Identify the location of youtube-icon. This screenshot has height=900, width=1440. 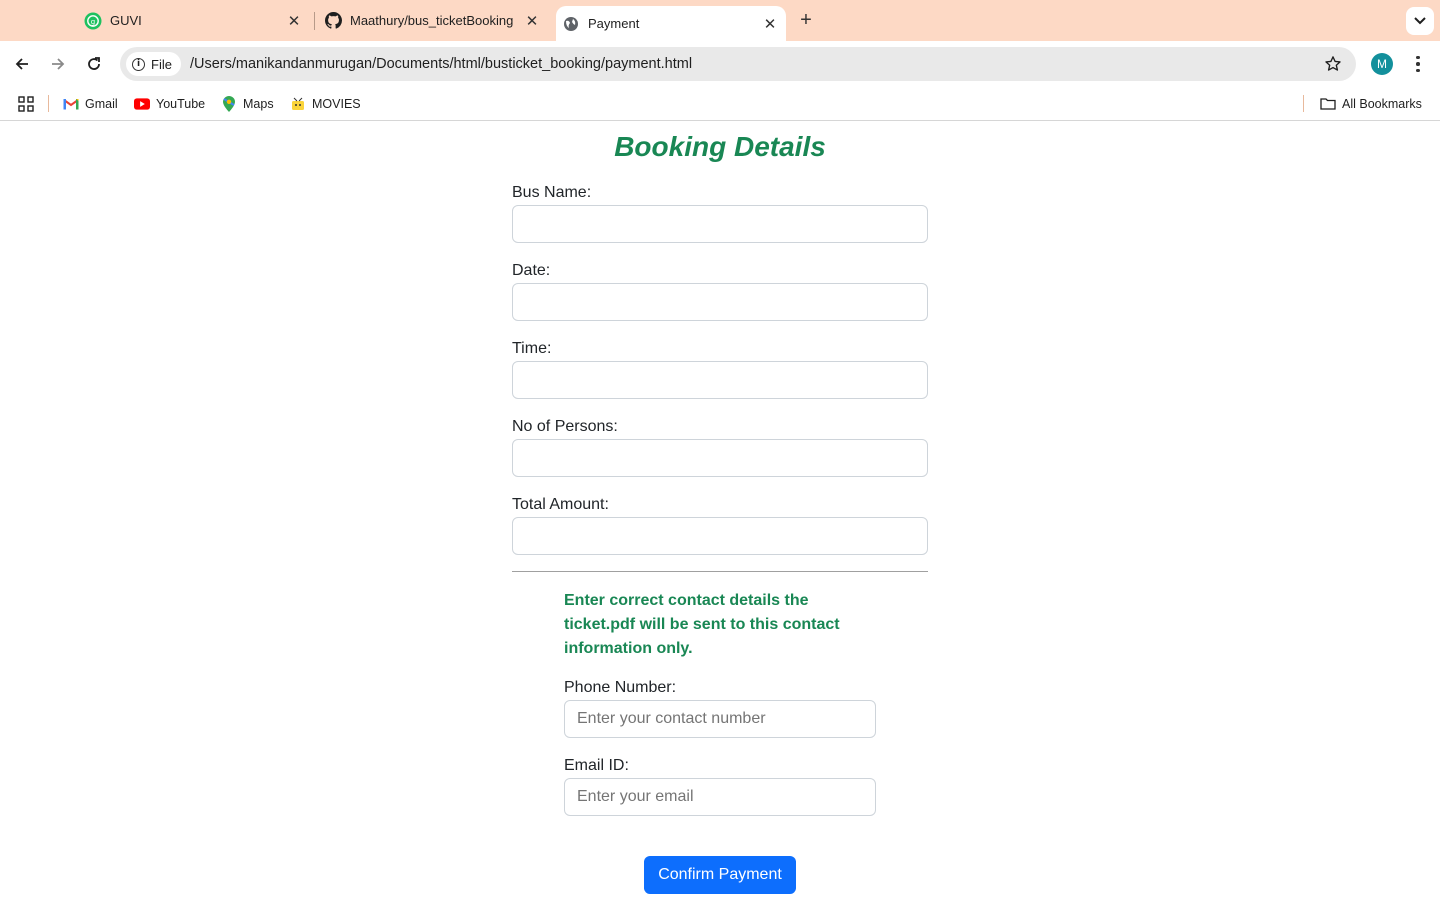
(142, 104).